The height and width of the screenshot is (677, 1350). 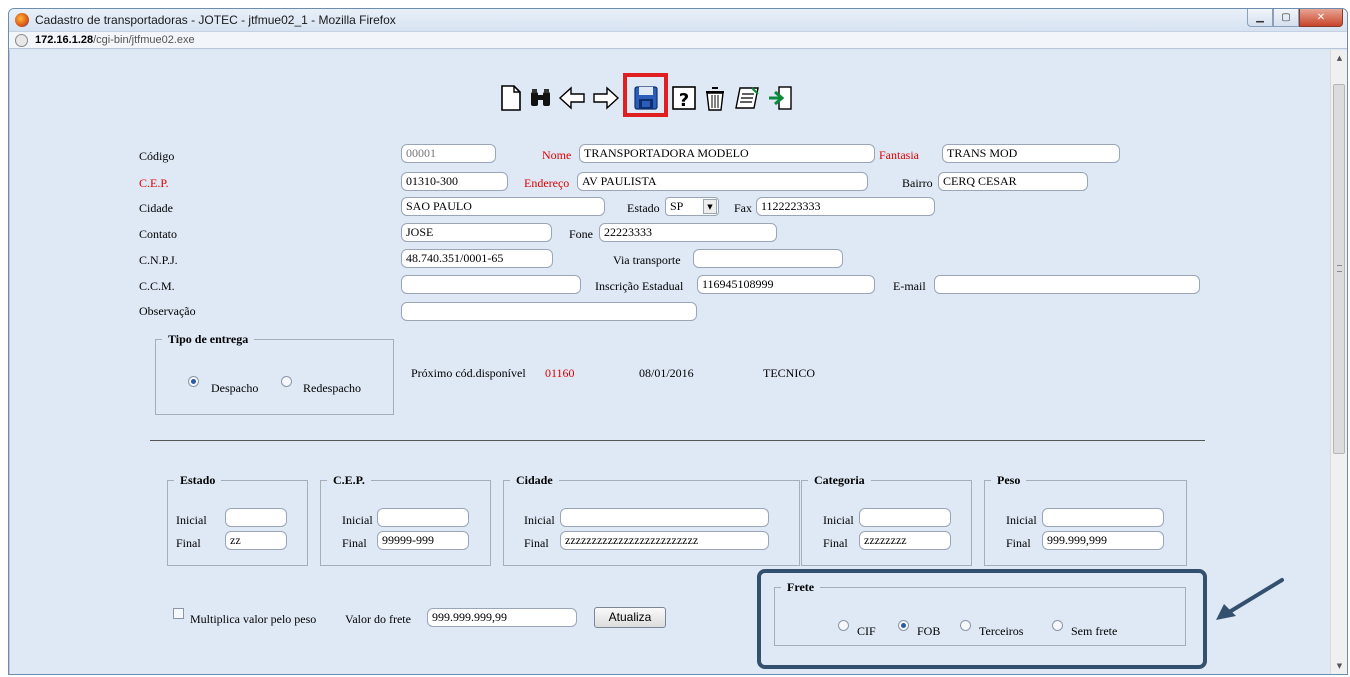 I want to click on scroll-up-icon: ▲, so click(x=1339, y=58).